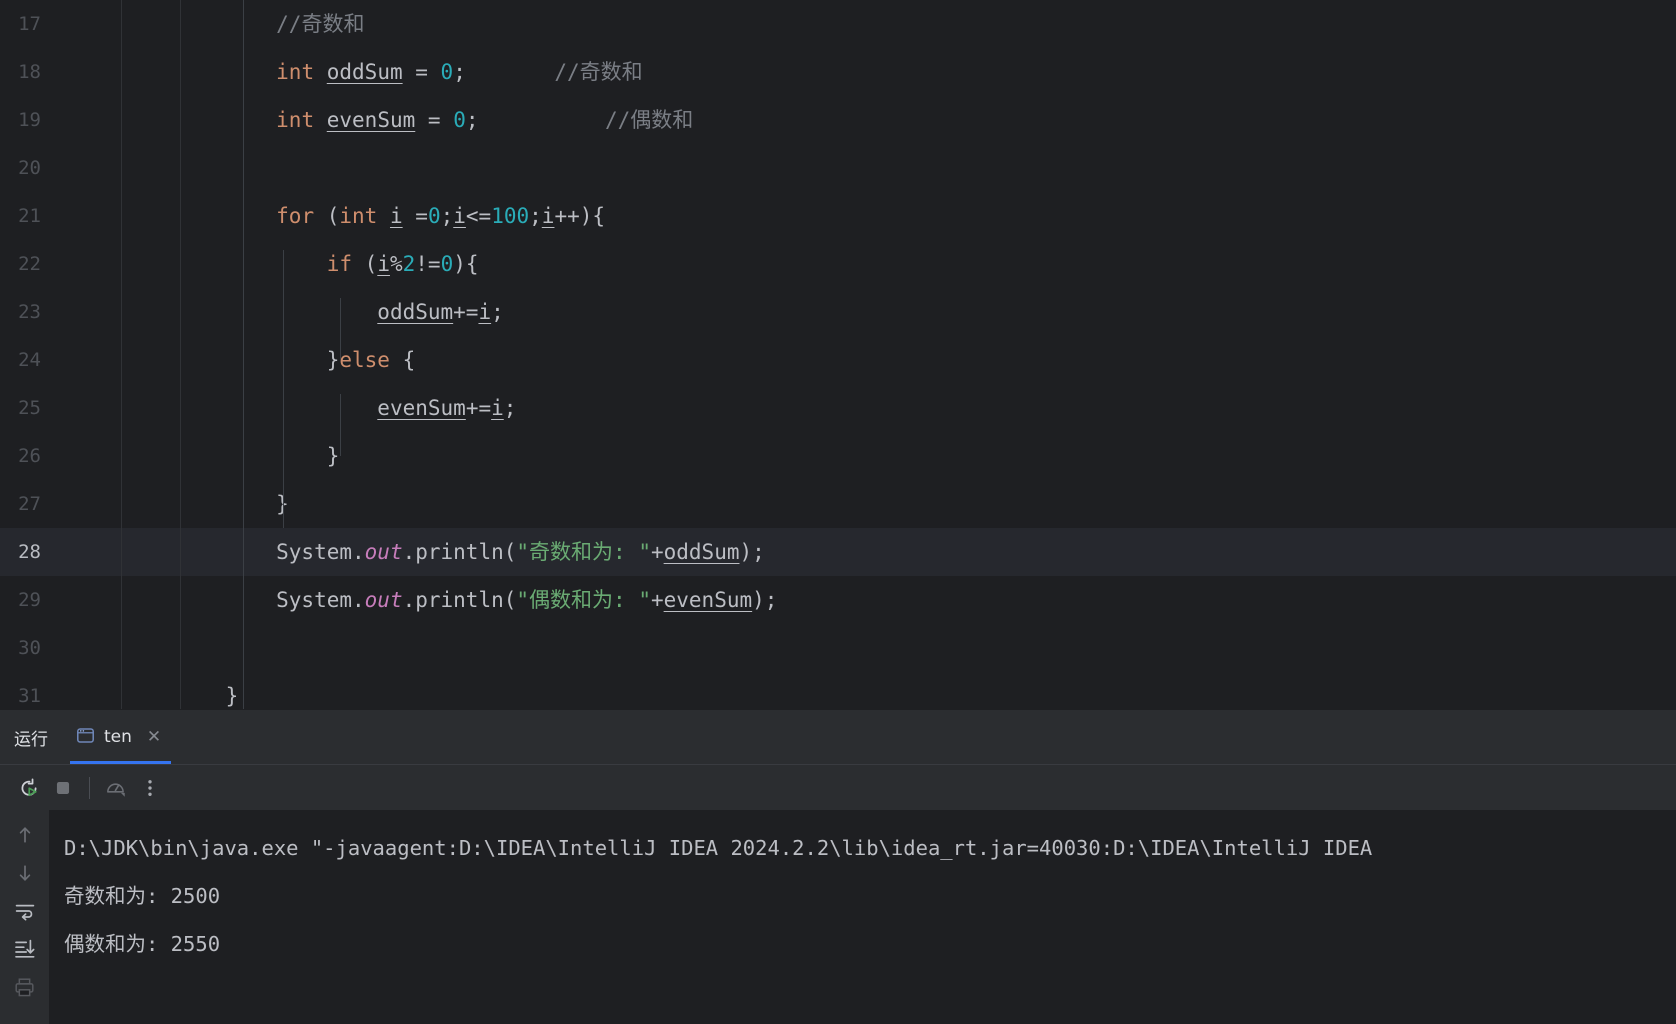 The image size is (1676, 1024). I want to click on line-number: 21, so click(29, 216).